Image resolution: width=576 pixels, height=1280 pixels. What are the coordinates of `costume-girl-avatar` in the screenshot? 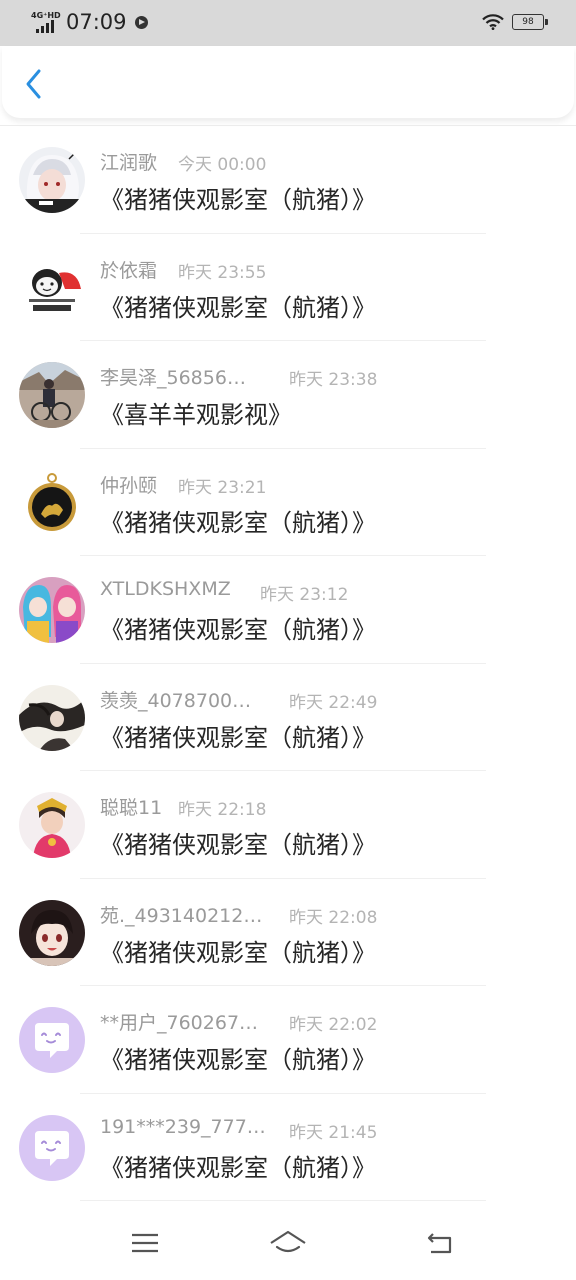 It's located at (52, 825).